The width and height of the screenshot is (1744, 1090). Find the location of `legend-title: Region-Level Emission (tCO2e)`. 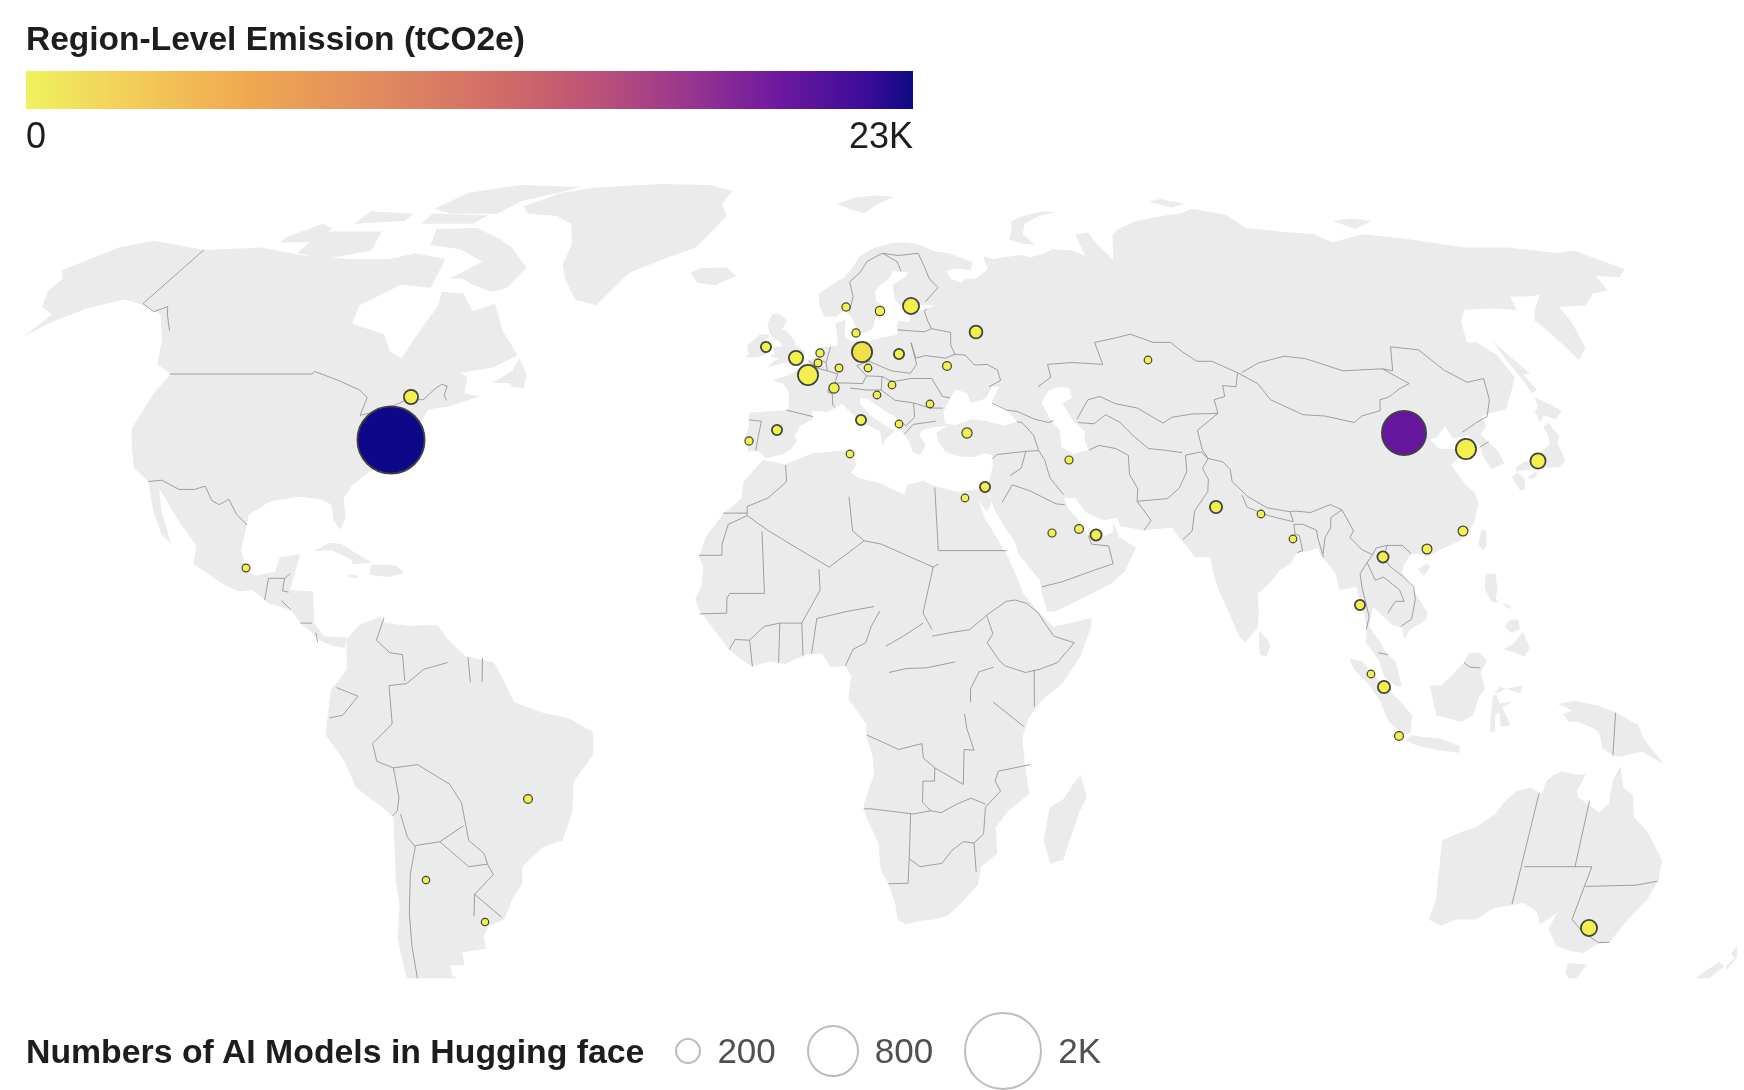

legend-title: Region-Level Emission (tCO2e) is located at coordinates (275, 39).